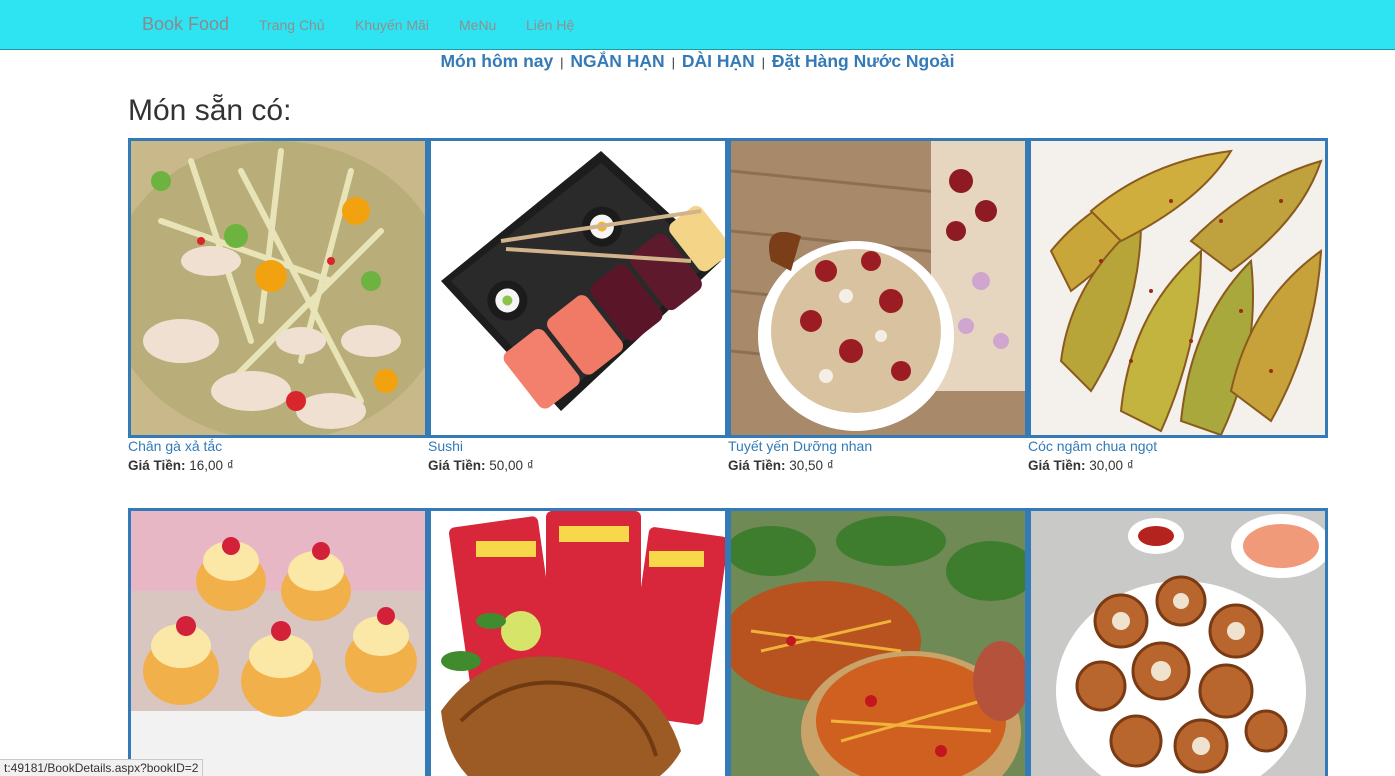 The height and width of the screenshot is (776, 1395). I want to click on product-image-sushi, so click(578, 288).